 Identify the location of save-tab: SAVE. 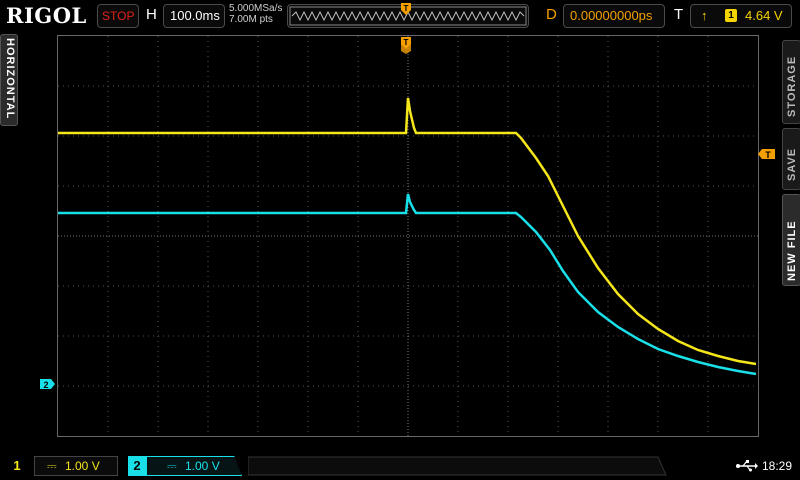
(791, 159).